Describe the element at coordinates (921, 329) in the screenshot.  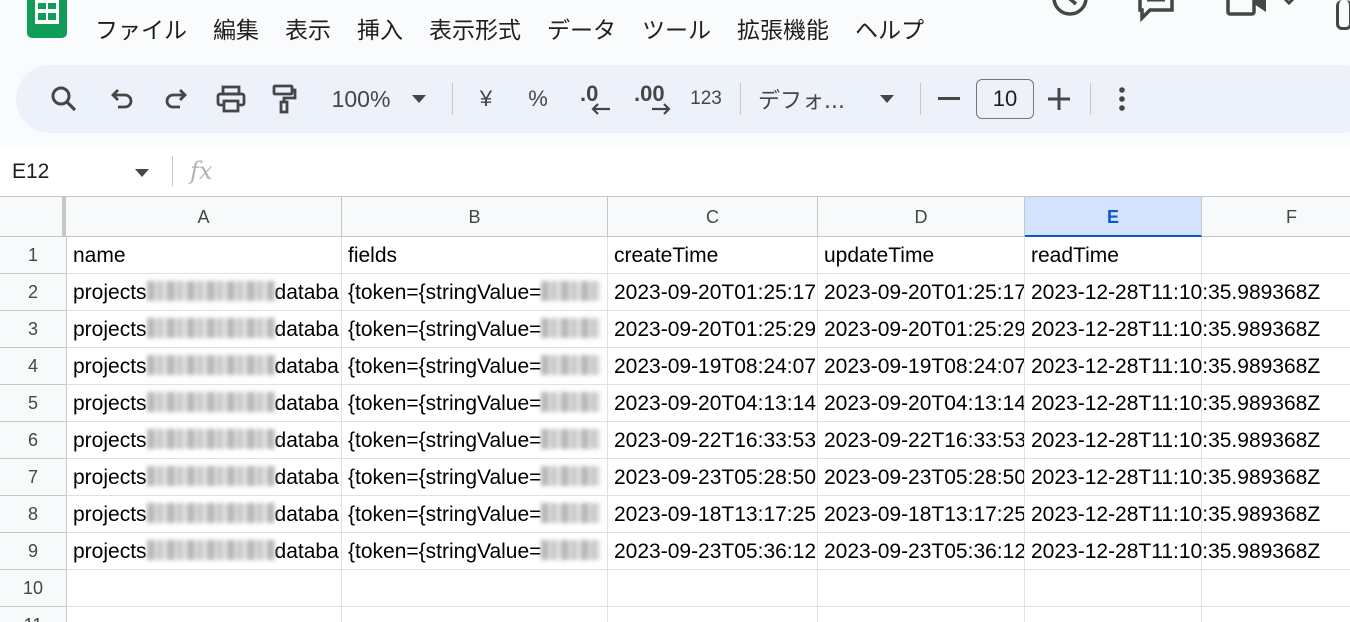
I see `update-time-cell: 2023-09-20T01:25:29` at that location.